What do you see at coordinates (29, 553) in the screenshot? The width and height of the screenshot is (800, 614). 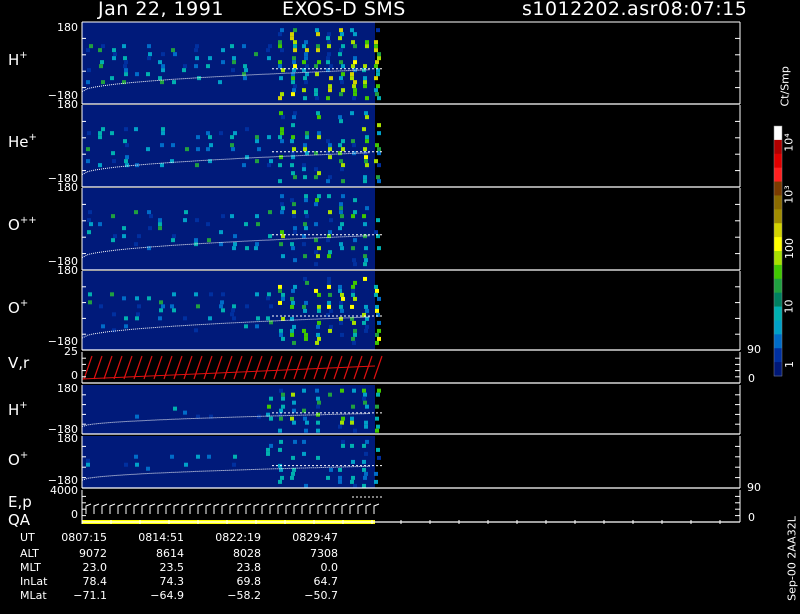 I see `footer-row-name: ALT` at bounding box center [29, 553].